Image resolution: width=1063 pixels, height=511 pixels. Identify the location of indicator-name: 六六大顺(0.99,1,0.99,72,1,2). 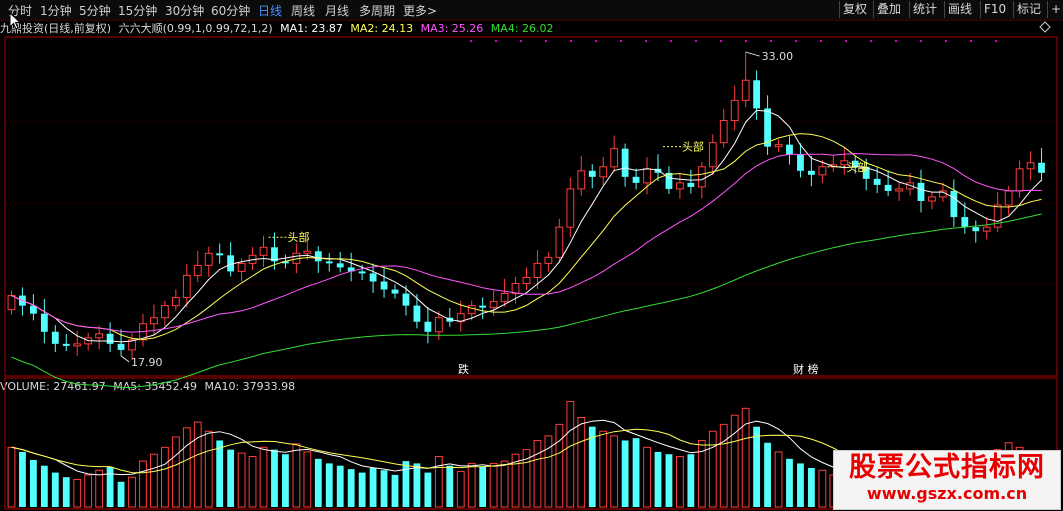
(196, 28).